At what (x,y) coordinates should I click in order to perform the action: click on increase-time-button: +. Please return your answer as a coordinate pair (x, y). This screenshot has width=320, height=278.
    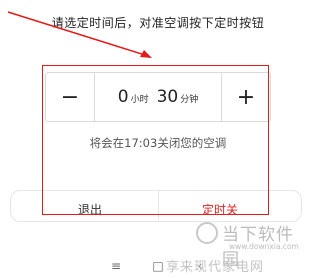
    Looking at the image, I should click on (245, 97).